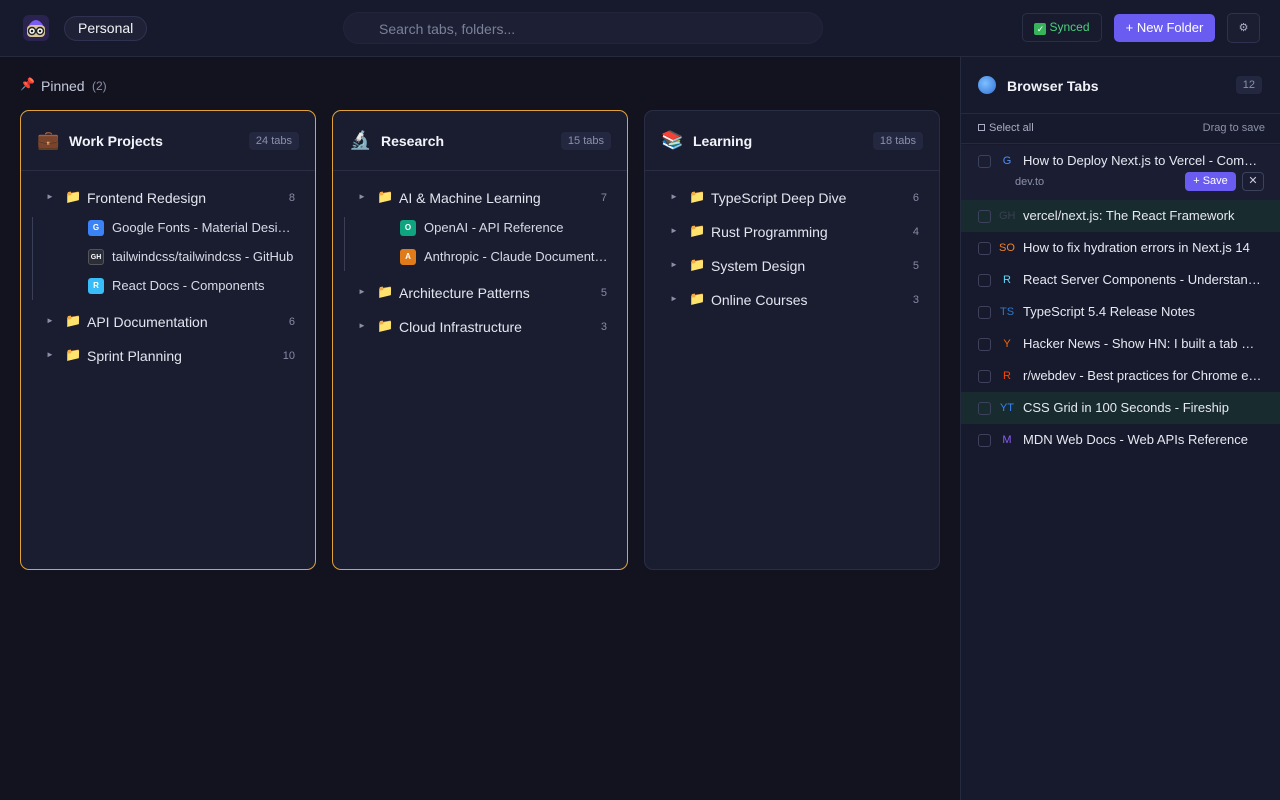  I want to click on folder-row: ► 📁 Frontend Redesign 8, so click(168, 198).